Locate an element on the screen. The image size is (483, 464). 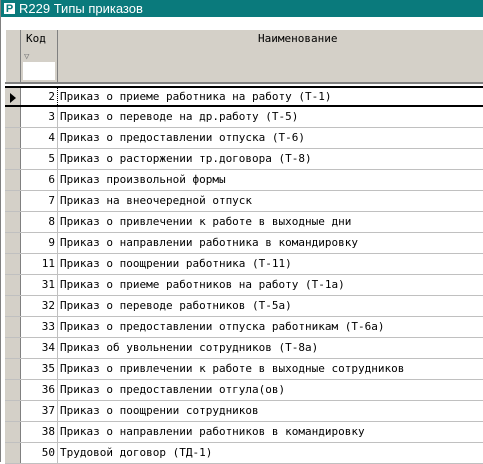
cell-code: 2 is located at coordinates (39, 96).